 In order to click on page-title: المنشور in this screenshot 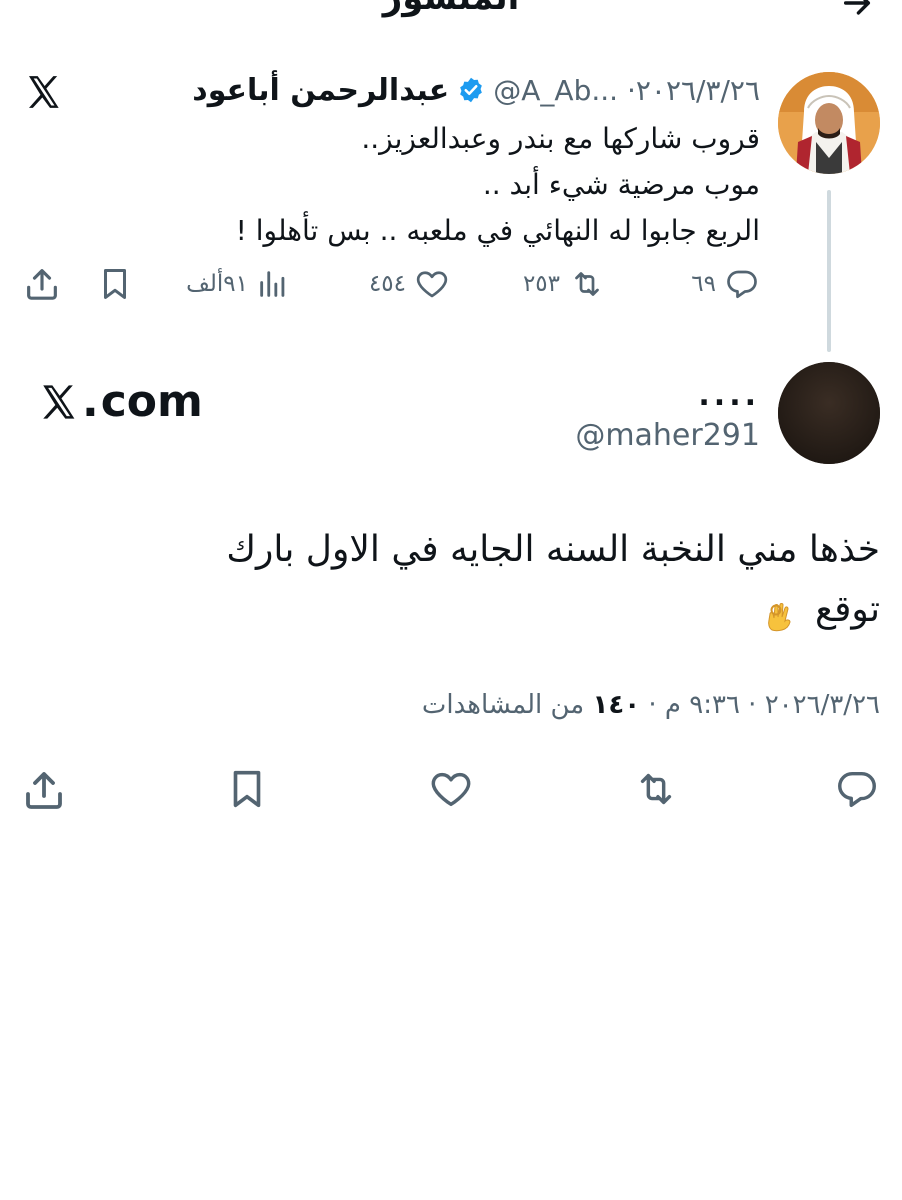, I will do `click(451, 9)`.